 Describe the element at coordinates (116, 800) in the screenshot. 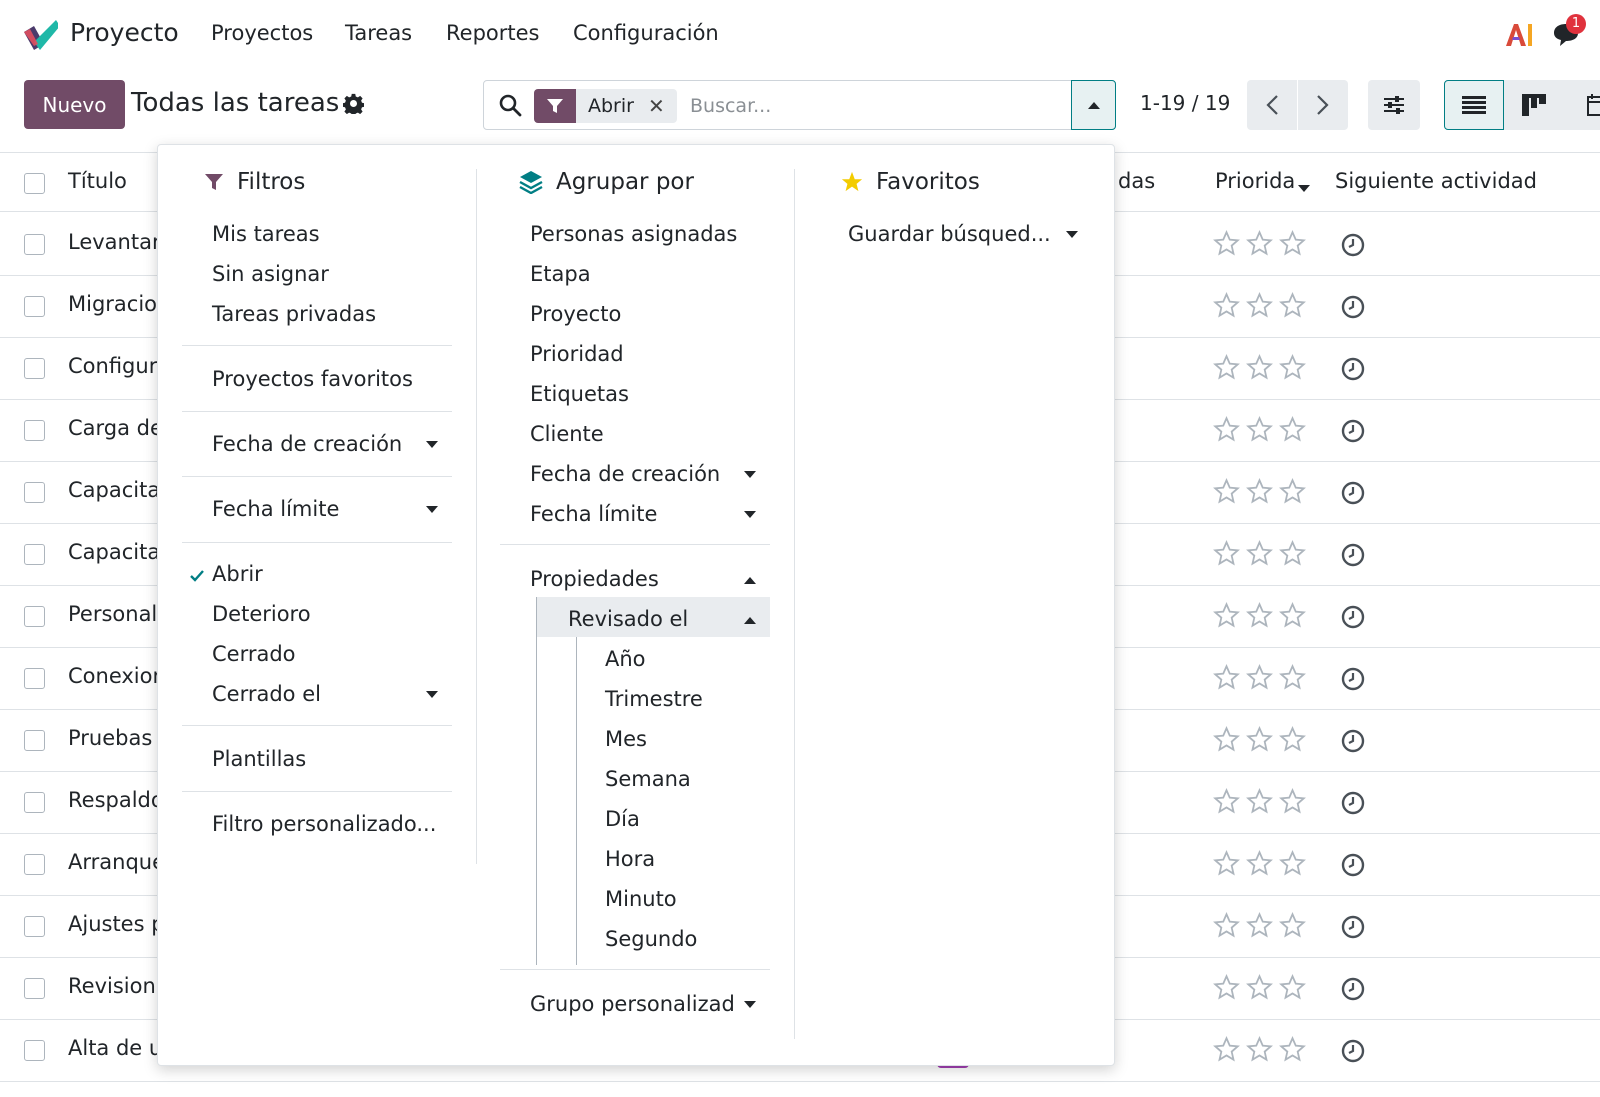

I see `row-title: Respaldo` at that location.